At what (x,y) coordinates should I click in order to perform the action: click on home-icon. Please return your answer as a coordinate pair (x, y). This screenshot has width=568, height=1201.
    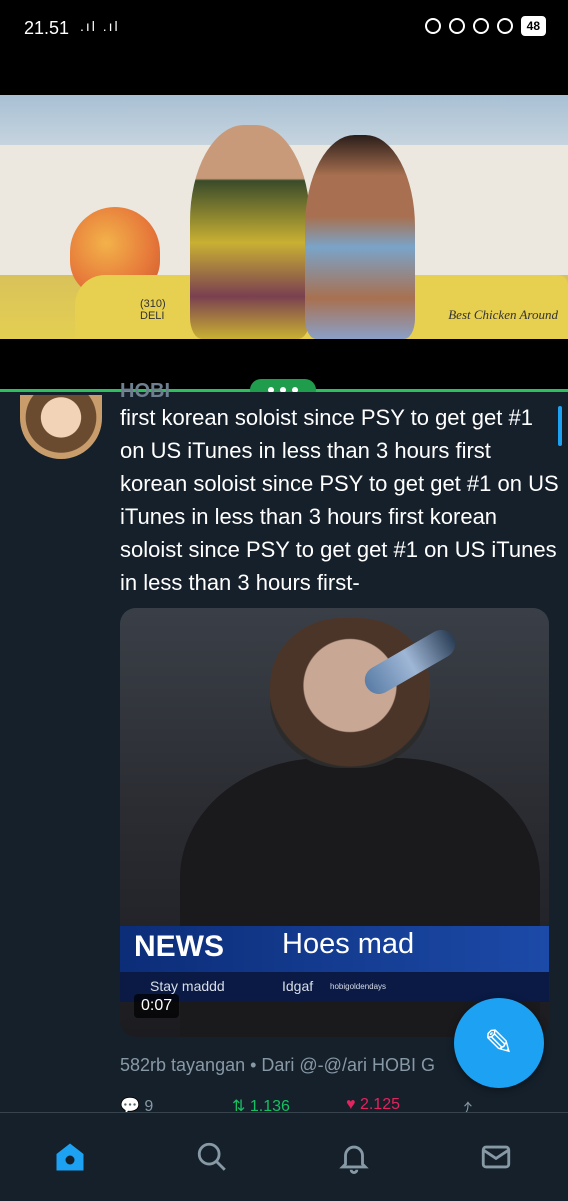
    Looking at the image, I should click on (70, 1157).